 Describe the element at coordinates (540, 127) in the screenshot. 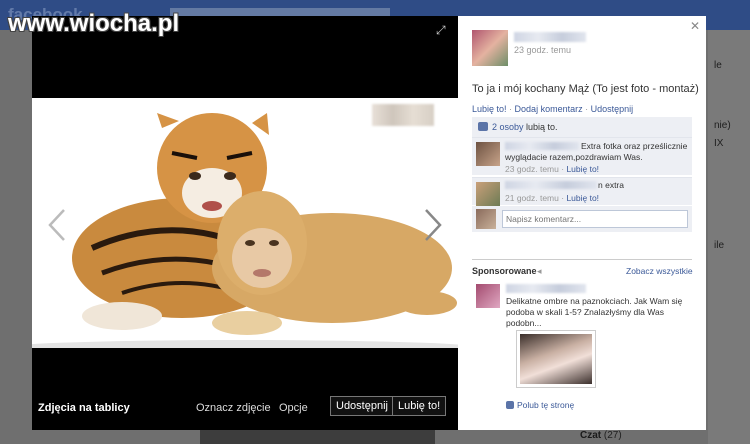

I see `likes-suffix: lubią to.` at that location.